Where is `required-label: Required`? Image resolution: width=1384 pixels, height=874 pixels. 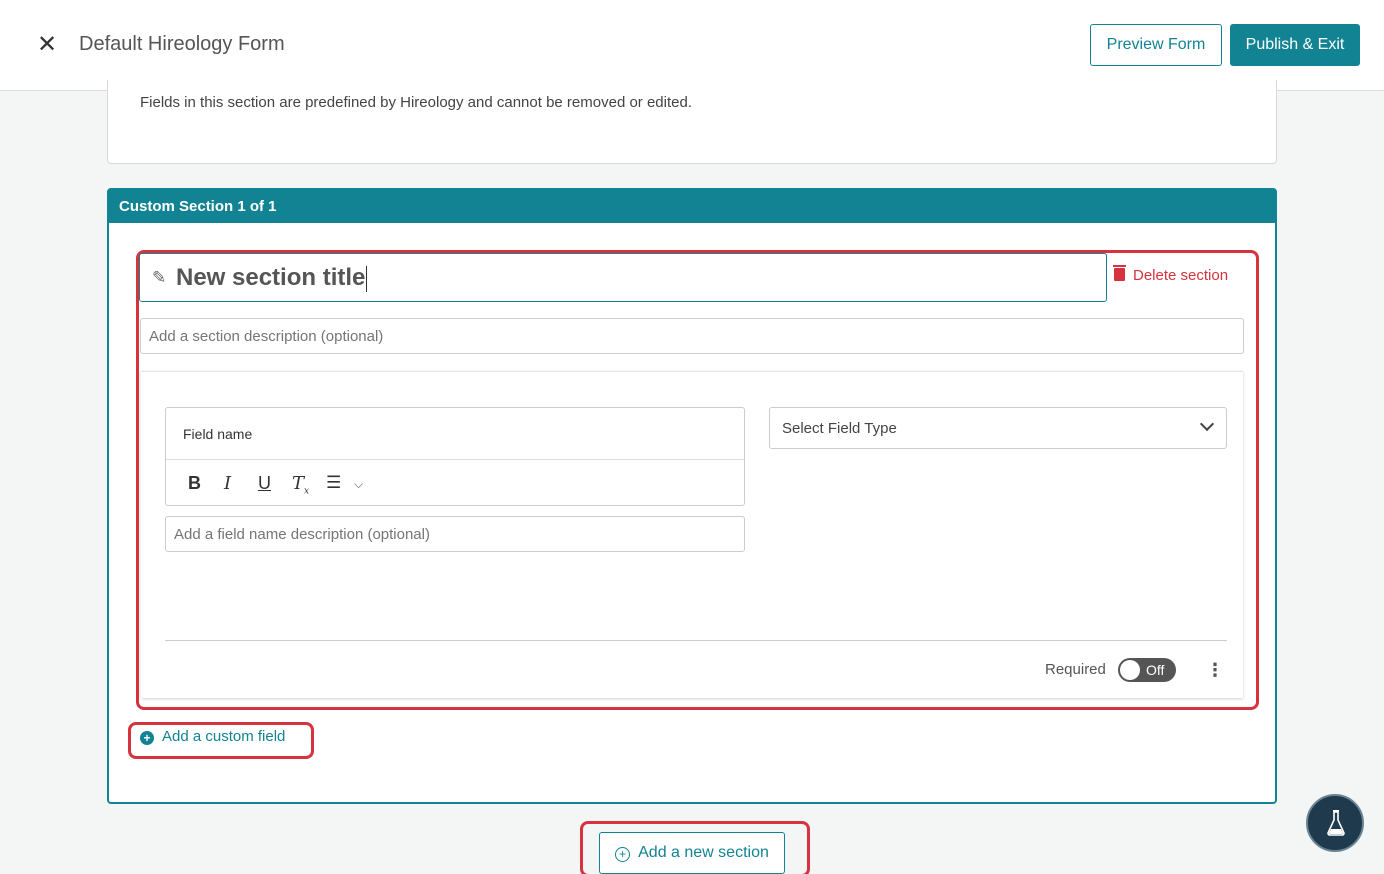
required-label: Required is located at coordinates (1075, 669).